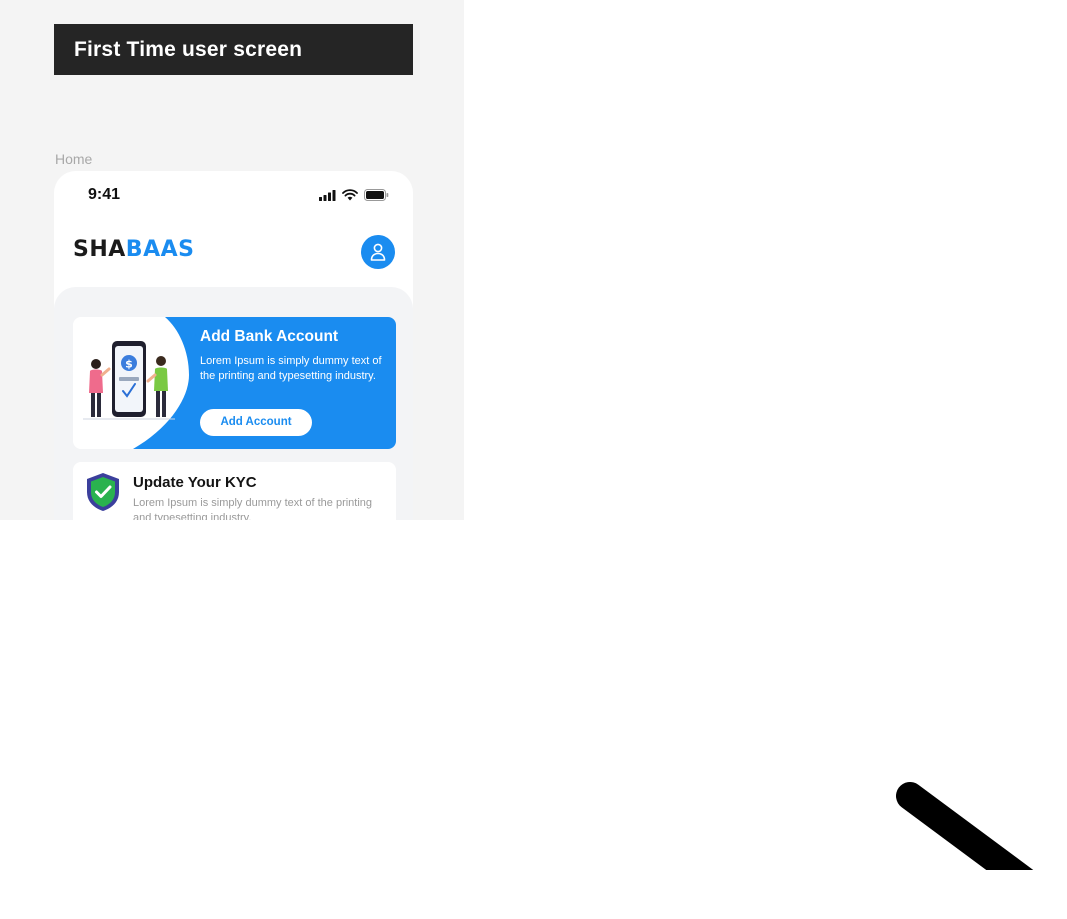 Image resolution: width=1067 pixels, height=919 pixels. What do you see at coordinates (73, 159) in the screenshot?
I see `frame-label: Home` at bounding box center [73, 159].